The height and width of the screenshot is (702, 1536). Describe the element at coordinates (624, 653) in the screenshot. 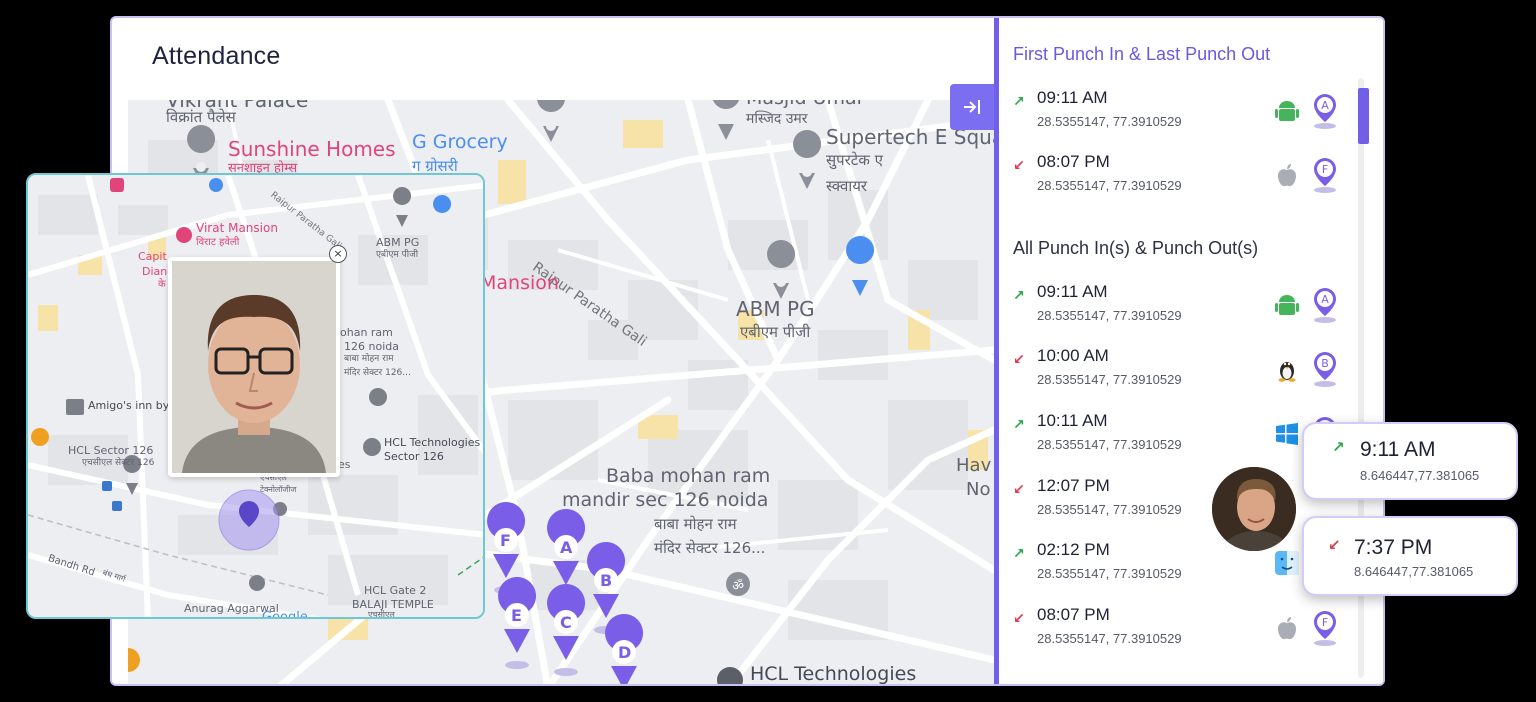

I see `map-pin-label: D` at that location.